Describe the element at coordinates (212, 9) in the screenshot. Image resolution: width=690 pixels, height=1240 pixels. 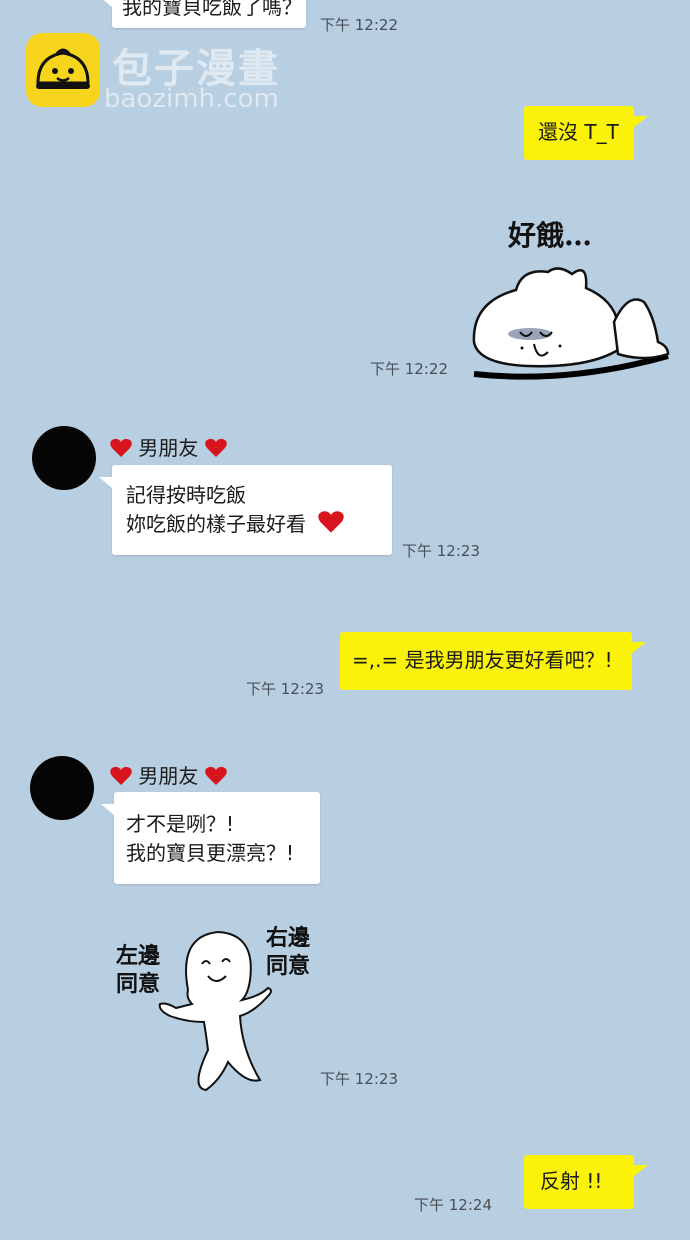
I see `message-text: 我的寶貝吃飯了嗎？` at that location.